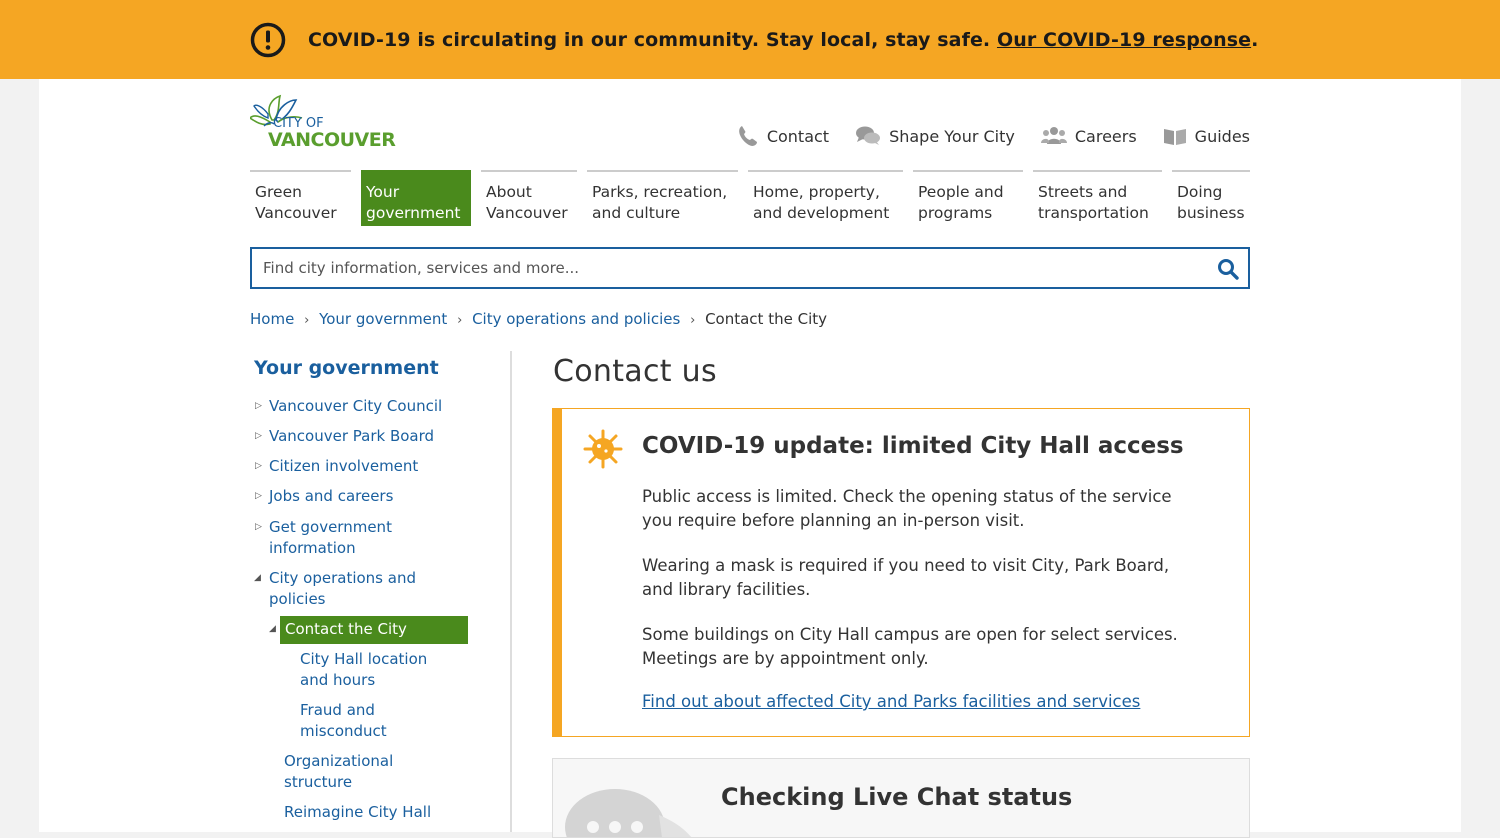 This screenshot has height=838, width=1500. What do you see at coordinates (1211, 213) in the screenshot?
I see `nav-label-line2: business` at bounding box center [1211, 213].